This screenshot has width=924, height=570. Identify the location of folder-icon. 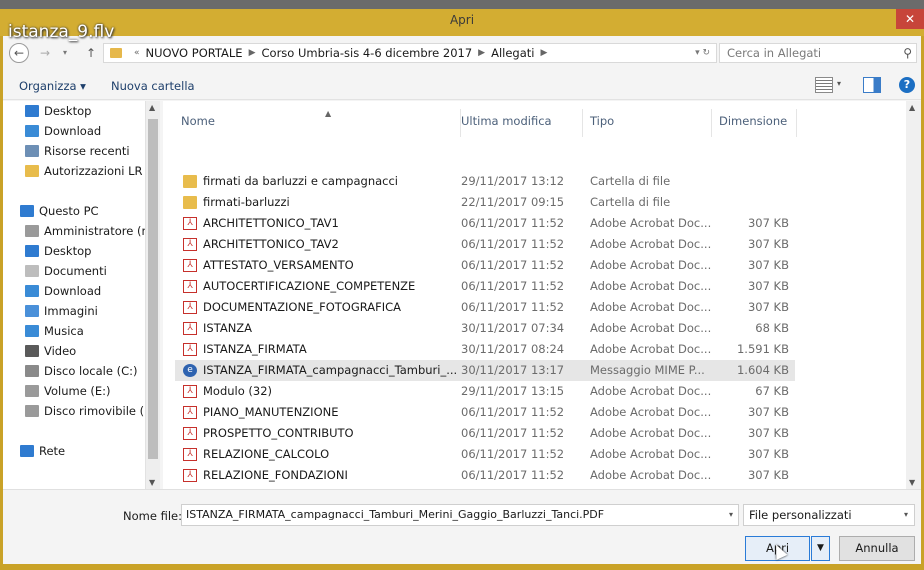
(190, 181).